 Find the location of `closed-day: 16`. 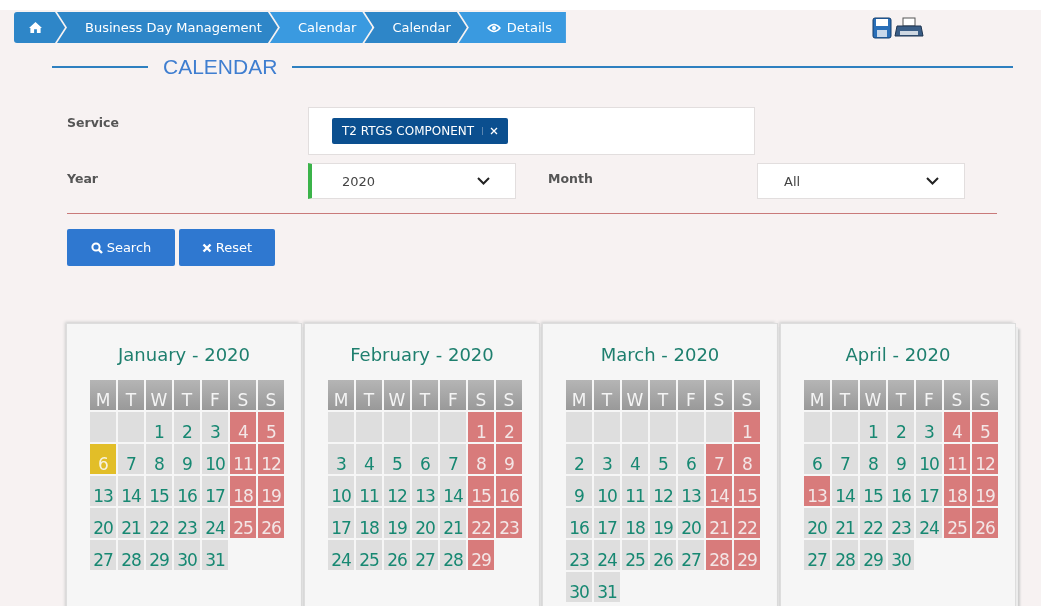

closed-day: 16 is located at coordinates (509, 491).